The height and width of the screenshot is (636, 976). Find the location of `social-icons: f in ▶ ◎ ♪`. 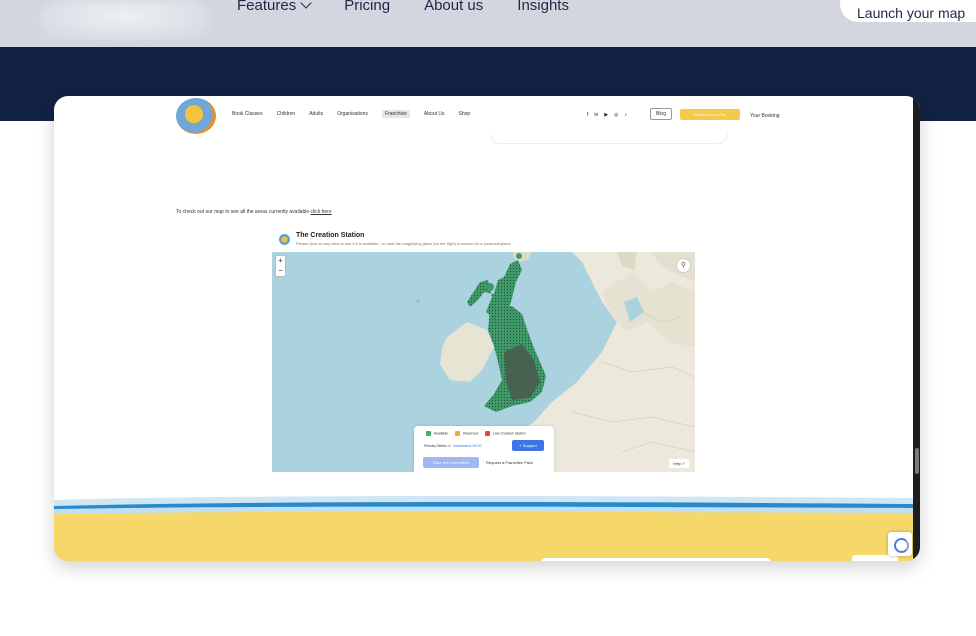

social-icons: f in ▶ ◎ ♪ is located at coordinates (607, 115).